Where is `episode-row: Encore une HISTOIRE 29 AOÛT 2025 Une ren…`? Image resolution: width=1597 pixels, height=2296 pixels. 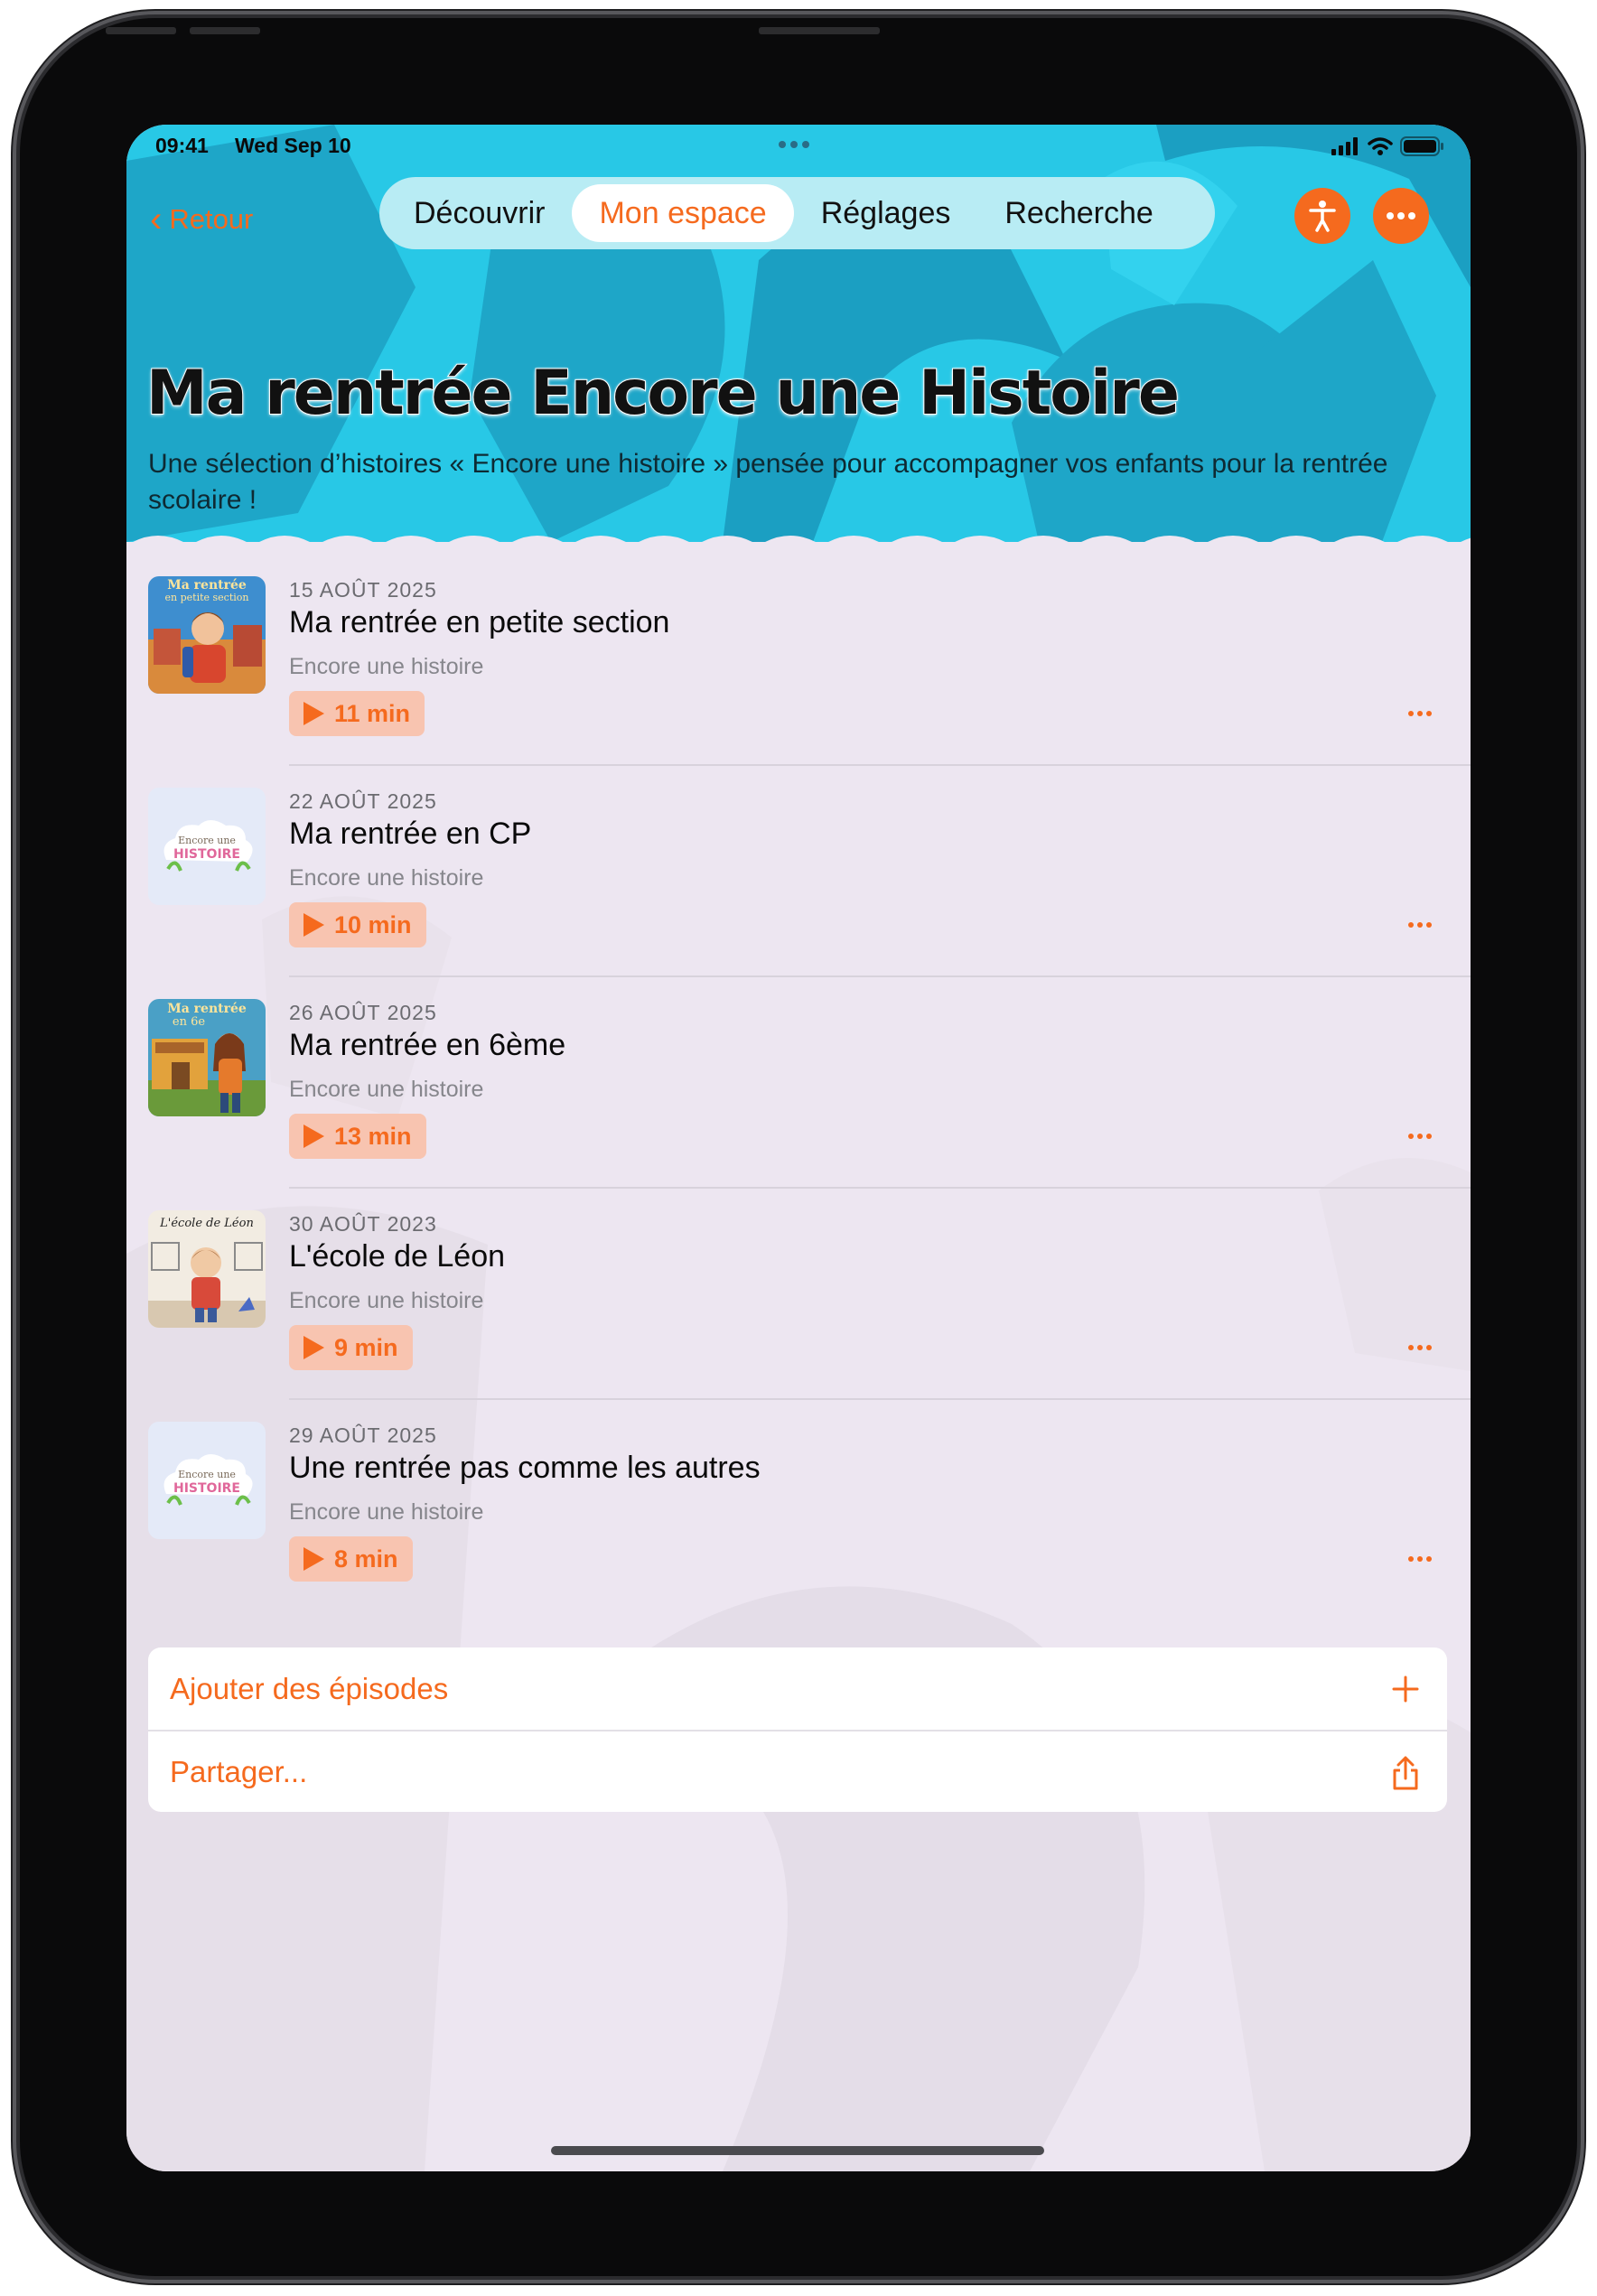 episode-row: Encore une HISTOIRE 29 AOÛT 2025 Une ren… is located at coordinates (798, 1505).